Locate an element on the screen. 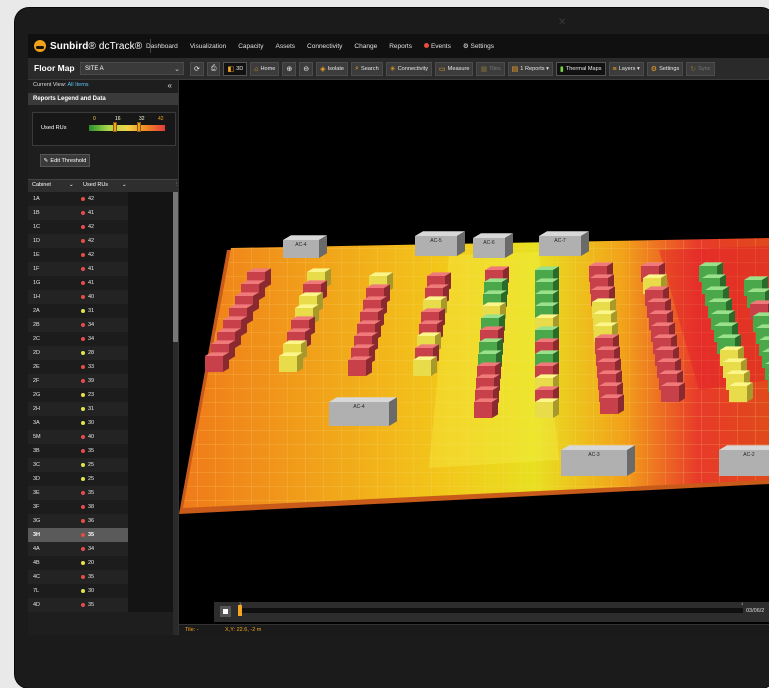 This screenshot has height=688, width=769. ac-unit: AC-6 is located at coordinates (493, 245).